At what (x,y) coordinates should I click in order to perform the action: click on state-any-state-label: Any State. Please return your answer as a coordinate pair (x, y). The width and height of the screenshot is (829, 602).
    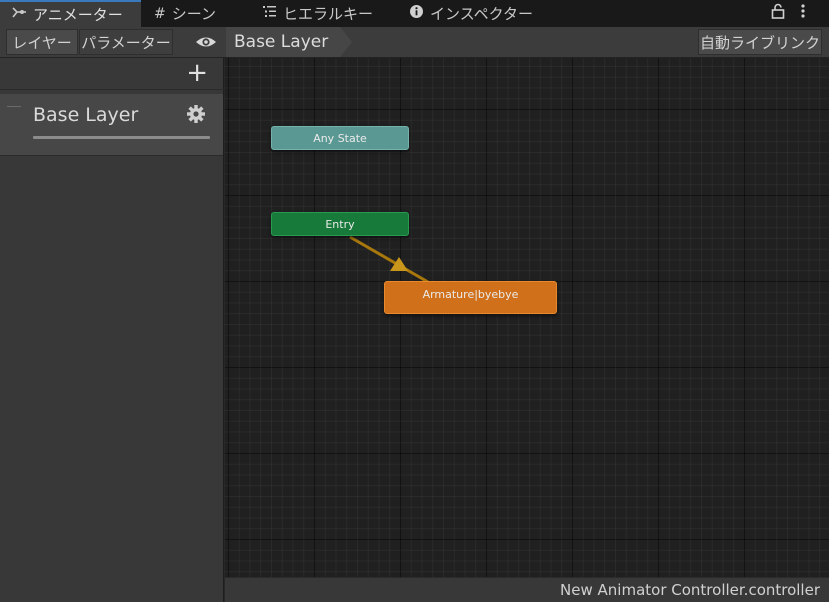
    Looking at the image, I should click on (340, 138).